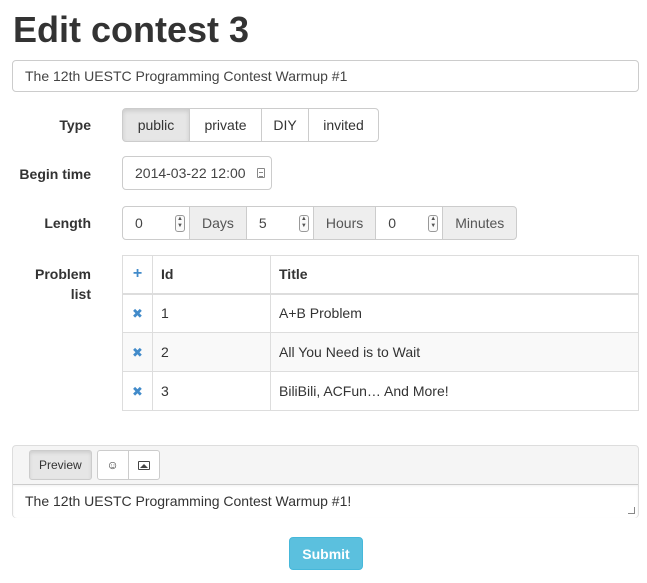  I want to click on problem-list-label-line2: list, so click(80, 294).